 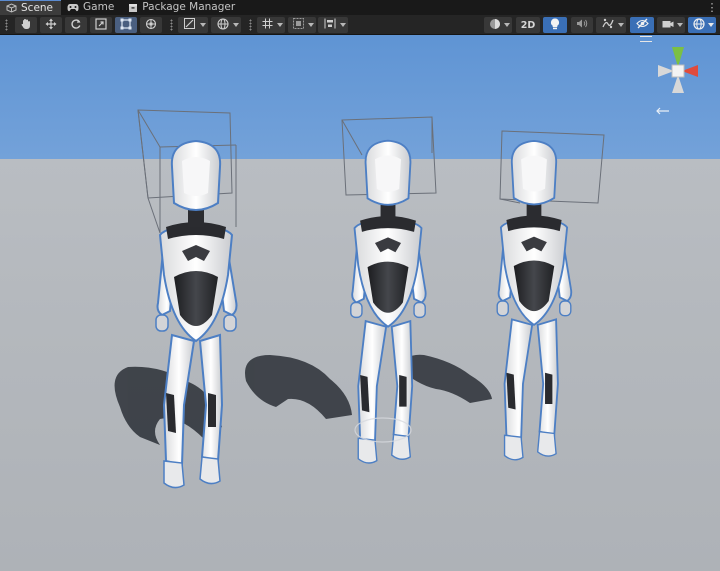 What do you see at coordinates (678, 57) in the screenshot?
I see `gizmo-y-axis-icon` at bounding box center [678, 57].